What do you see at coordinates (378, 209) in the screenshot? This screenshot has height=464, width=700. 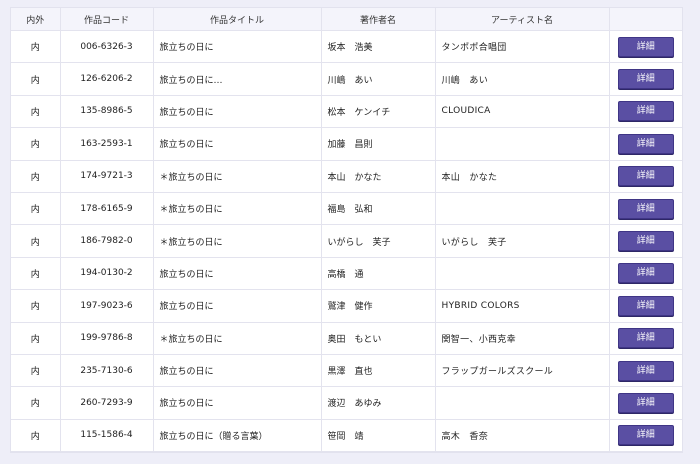 I see `cell-author: 福島 弘和` at bounding box center [378, 209].